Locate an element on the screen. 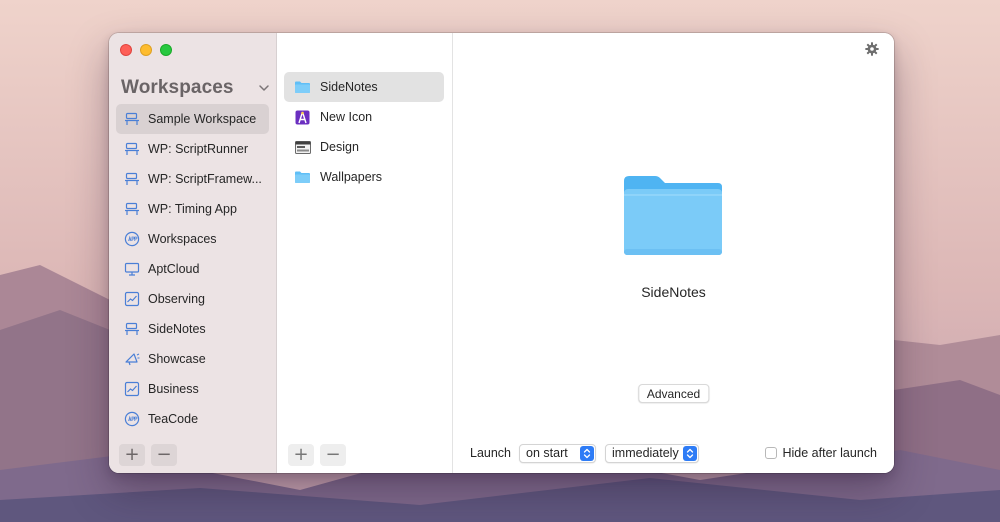 The image size is (1000, 522). minimize-window-button is located at coordinates (146, 50).